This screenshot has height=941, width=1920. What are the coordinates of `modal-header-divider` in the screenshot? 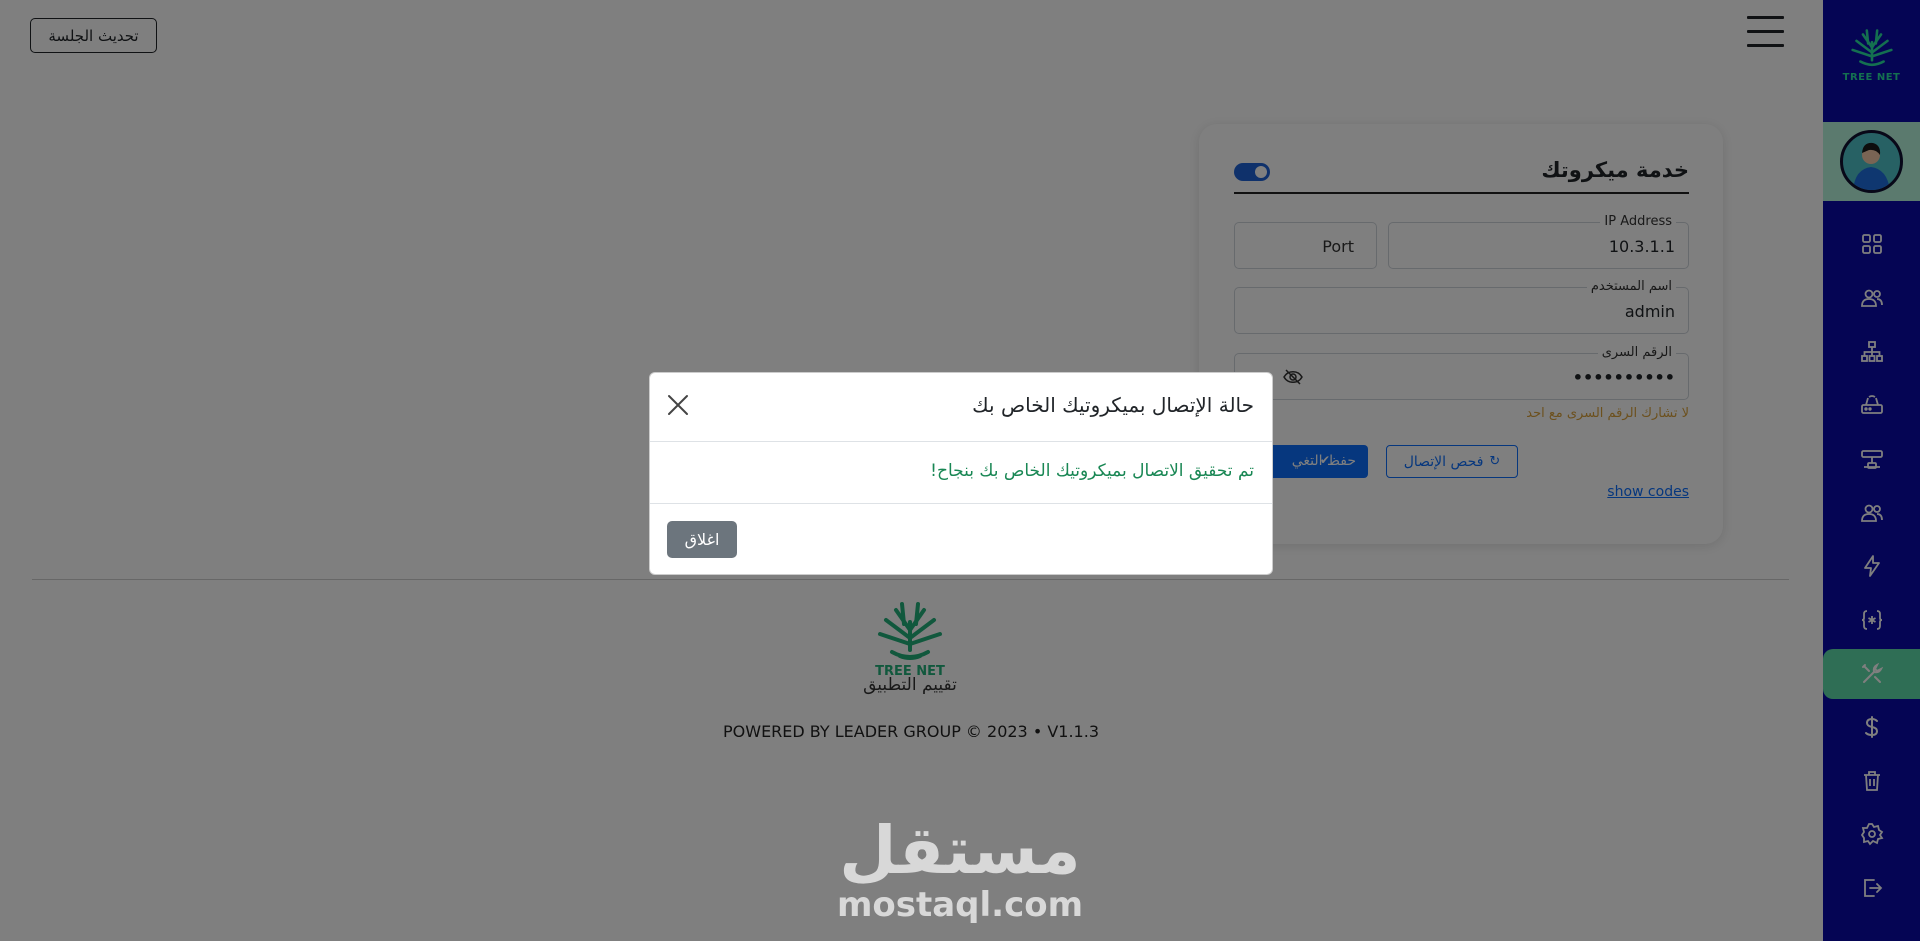 It's located at (961, 441).